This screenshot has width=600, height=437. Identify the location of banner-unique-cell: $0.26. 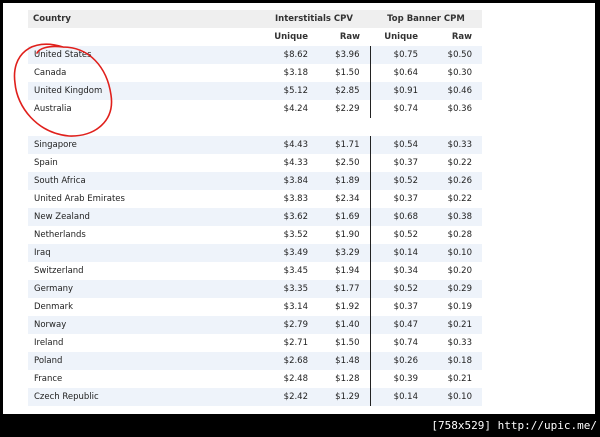
(398, 361).